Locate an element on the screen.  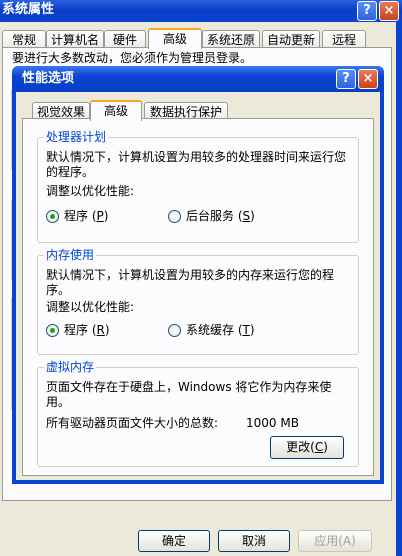
tab-auto-update: 自动更新 is located at coordinates (291, 39).